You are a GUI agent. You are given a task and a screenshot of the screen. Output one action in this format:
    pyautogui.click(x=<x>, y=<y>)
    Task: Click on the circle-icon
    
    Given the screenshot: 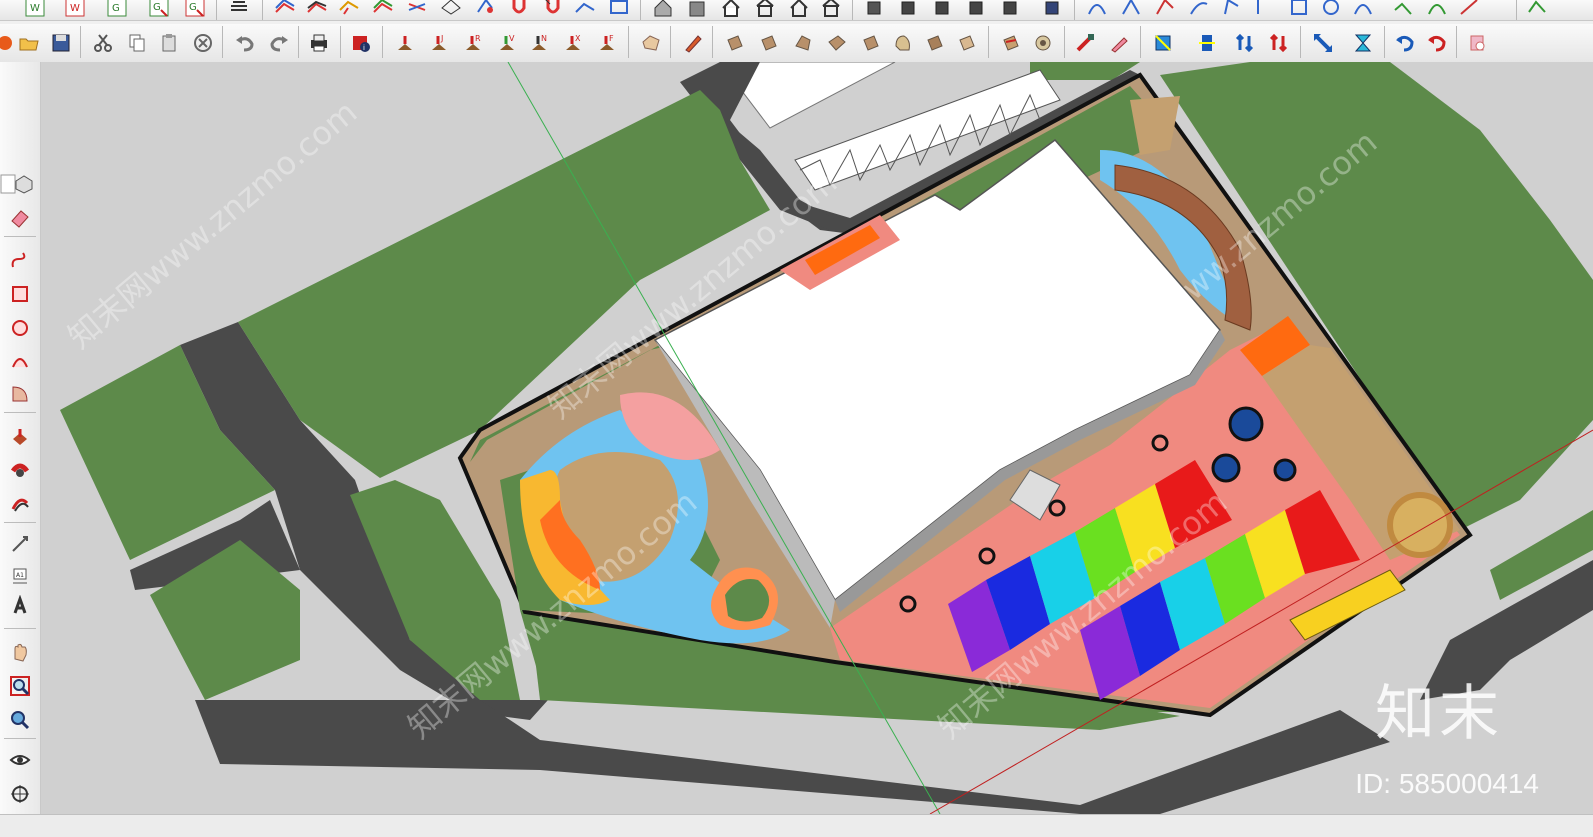 What is the action you would take?
    pyautogui.click(x=20, y=328)
    